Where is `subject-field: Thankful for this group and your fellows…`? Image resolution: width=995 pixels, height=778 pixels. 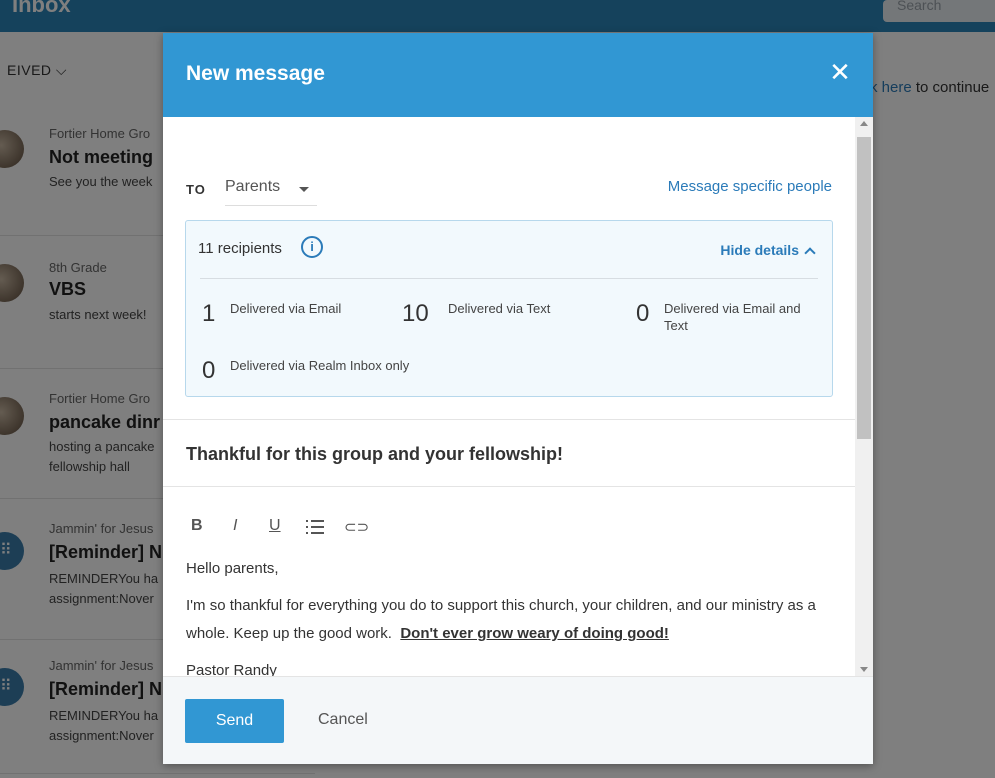 subject-field: Thankful for this group and your fellows… is located at coordinates (509, 453).